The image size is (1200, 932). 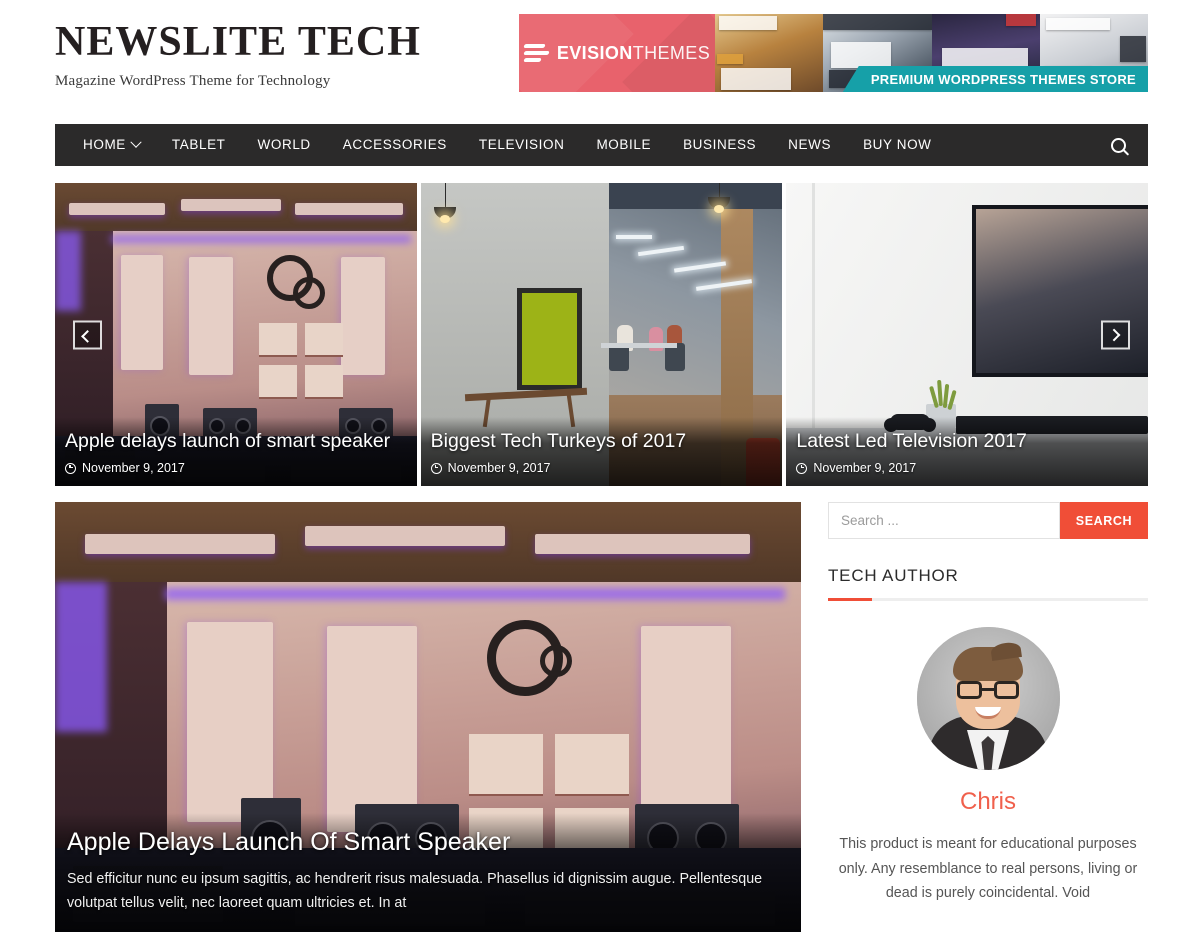 I want to click on search-submit-button: SEARCH, so click(x=1104, y=520).